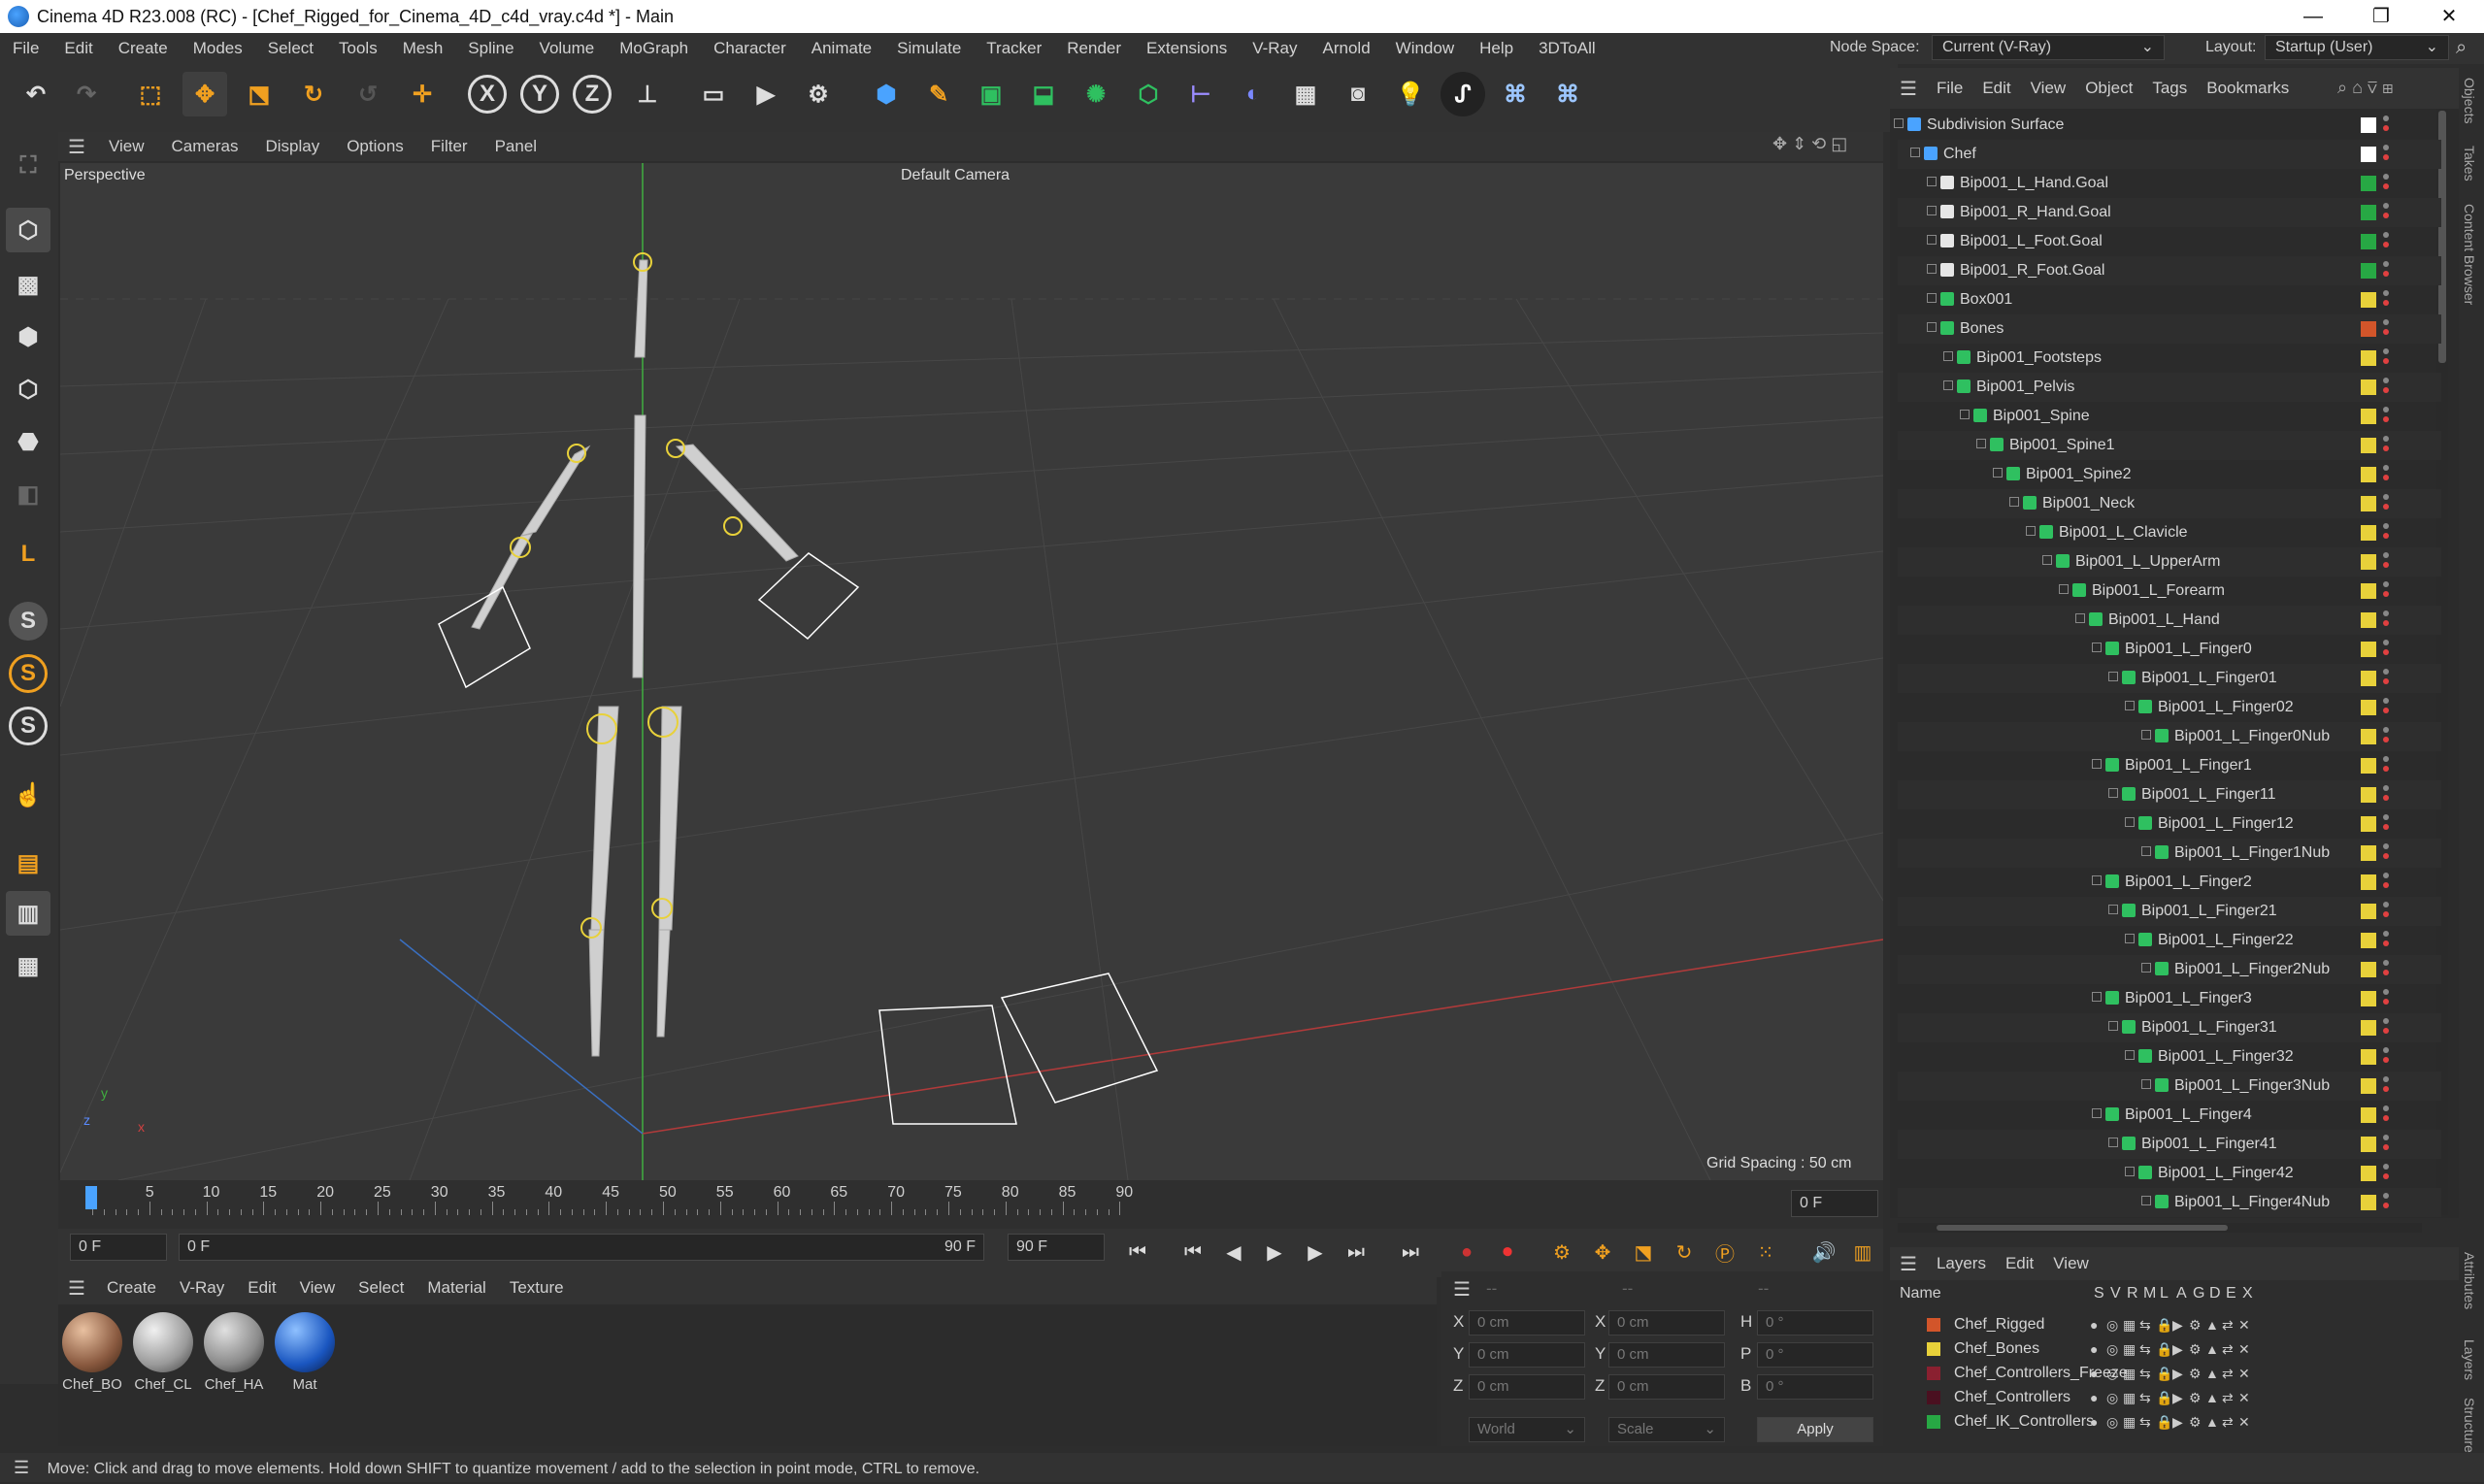 The width and height of the screenshot is (2484, 1484). Describe the element at coordinates (2169, 416) in the screenshot. I see `object-row: Bip001_Spine` at that location.